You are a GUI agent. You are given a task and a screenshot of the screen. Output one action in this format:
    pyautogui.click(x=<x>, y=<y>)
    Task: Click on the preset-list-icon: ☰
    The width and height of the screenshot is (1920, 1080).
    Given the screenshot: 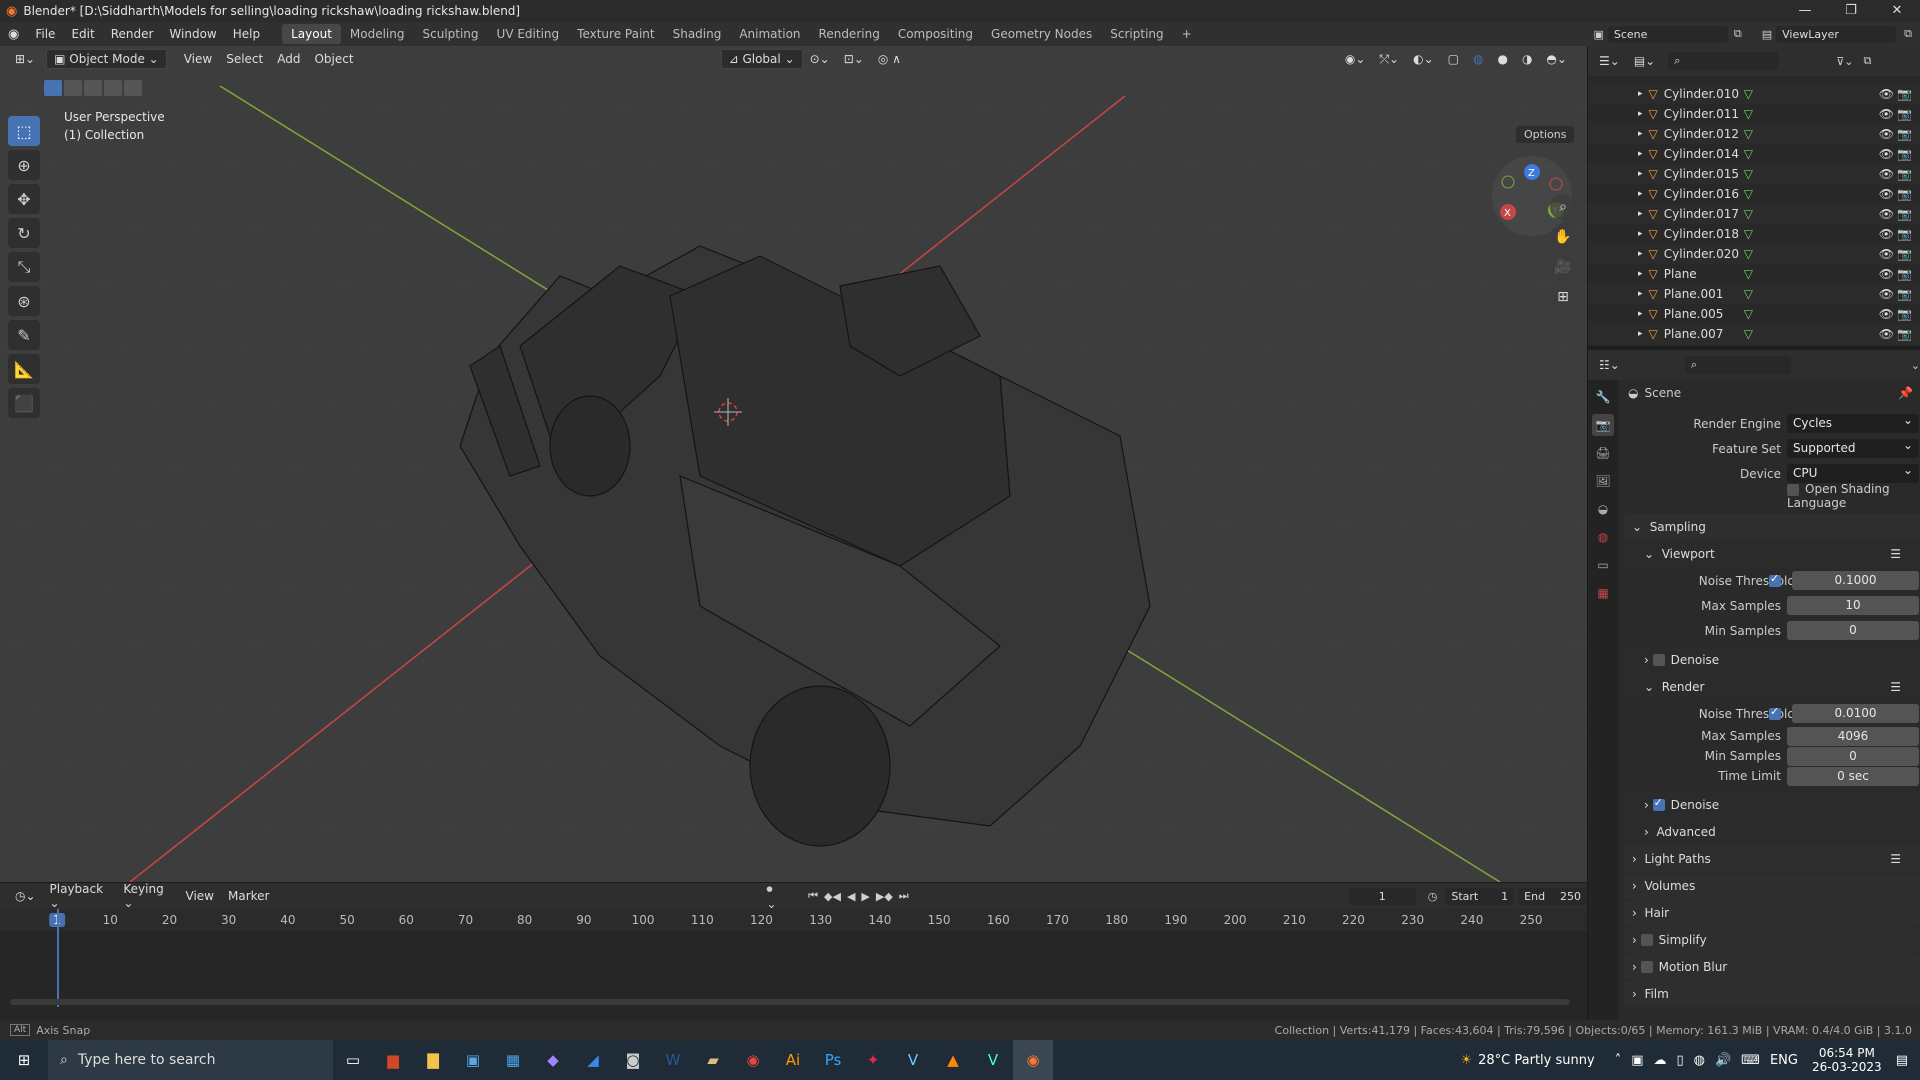 What is the action you would take?
    pyautogui.click(x=1895, y=554)
    